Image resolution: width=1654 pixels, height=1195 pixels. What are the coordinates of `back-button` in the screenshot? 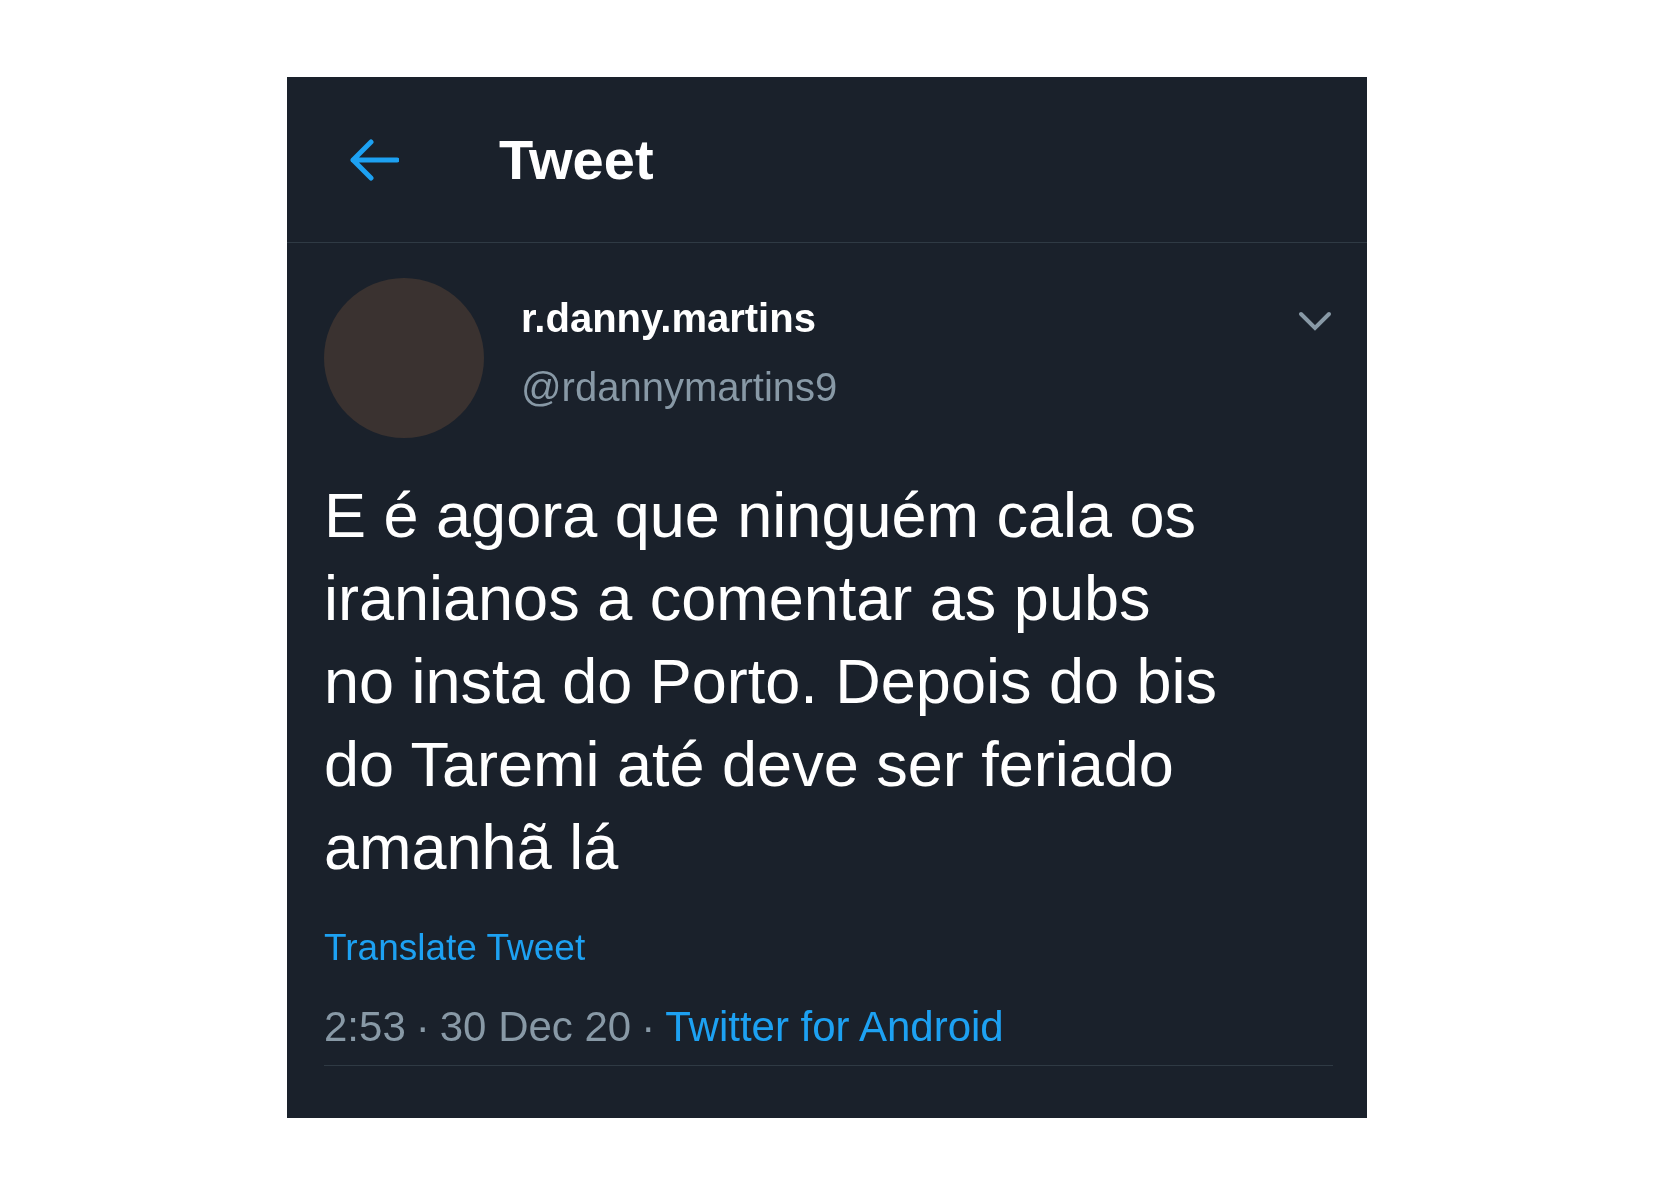 It's located at (373, 159).